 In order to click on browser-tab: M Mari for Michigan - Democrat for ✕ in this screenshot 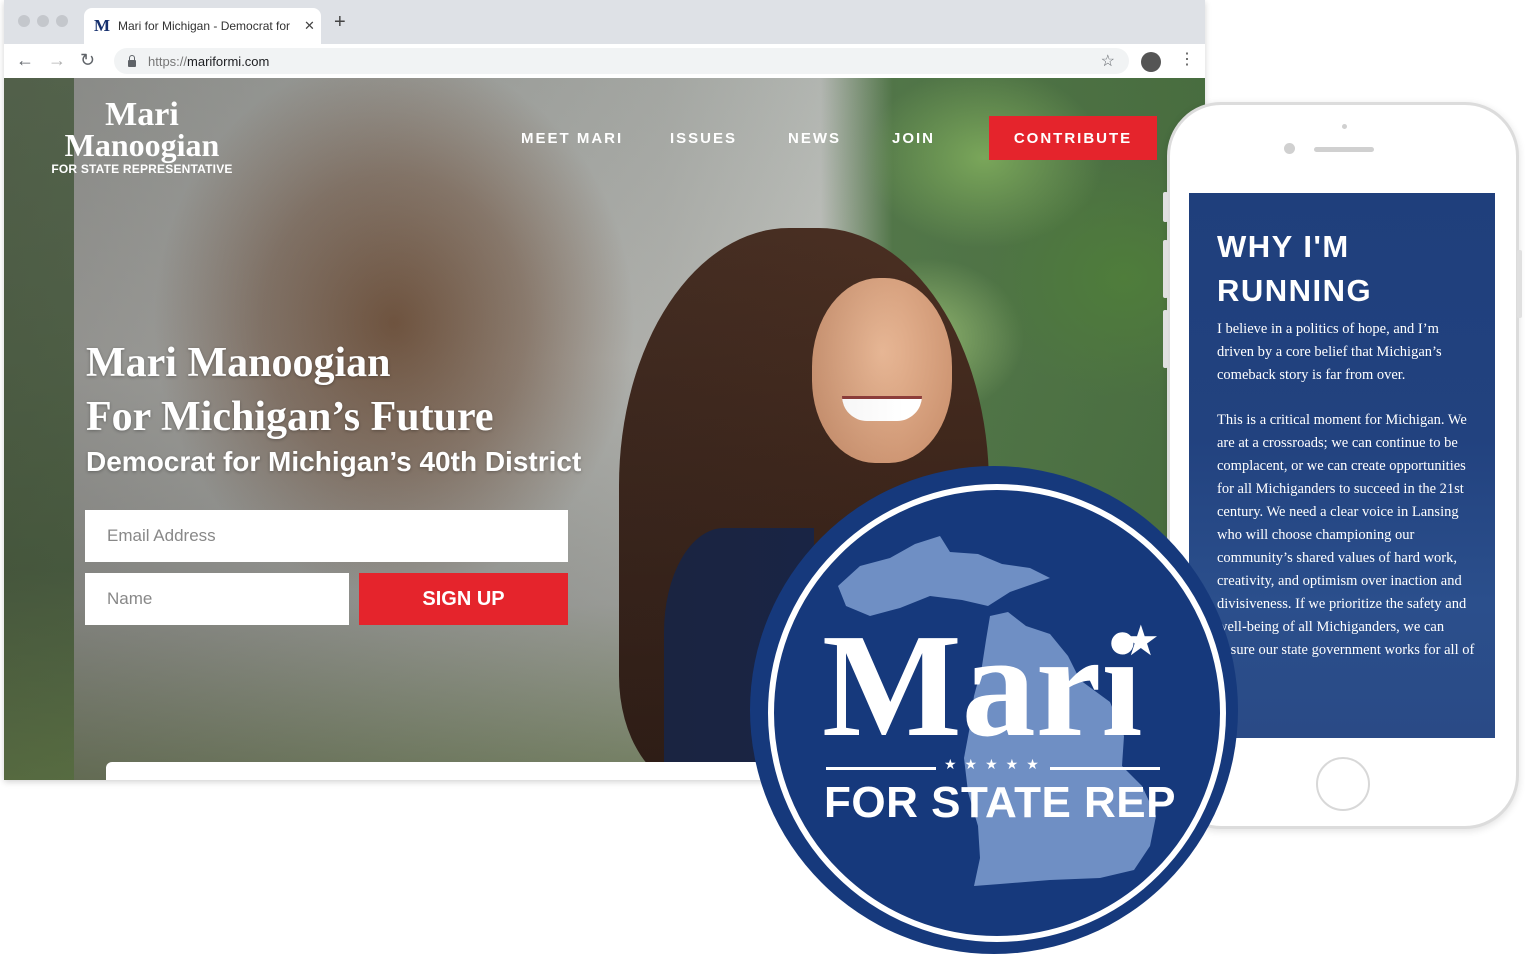, I will do `click(202, 26)`.